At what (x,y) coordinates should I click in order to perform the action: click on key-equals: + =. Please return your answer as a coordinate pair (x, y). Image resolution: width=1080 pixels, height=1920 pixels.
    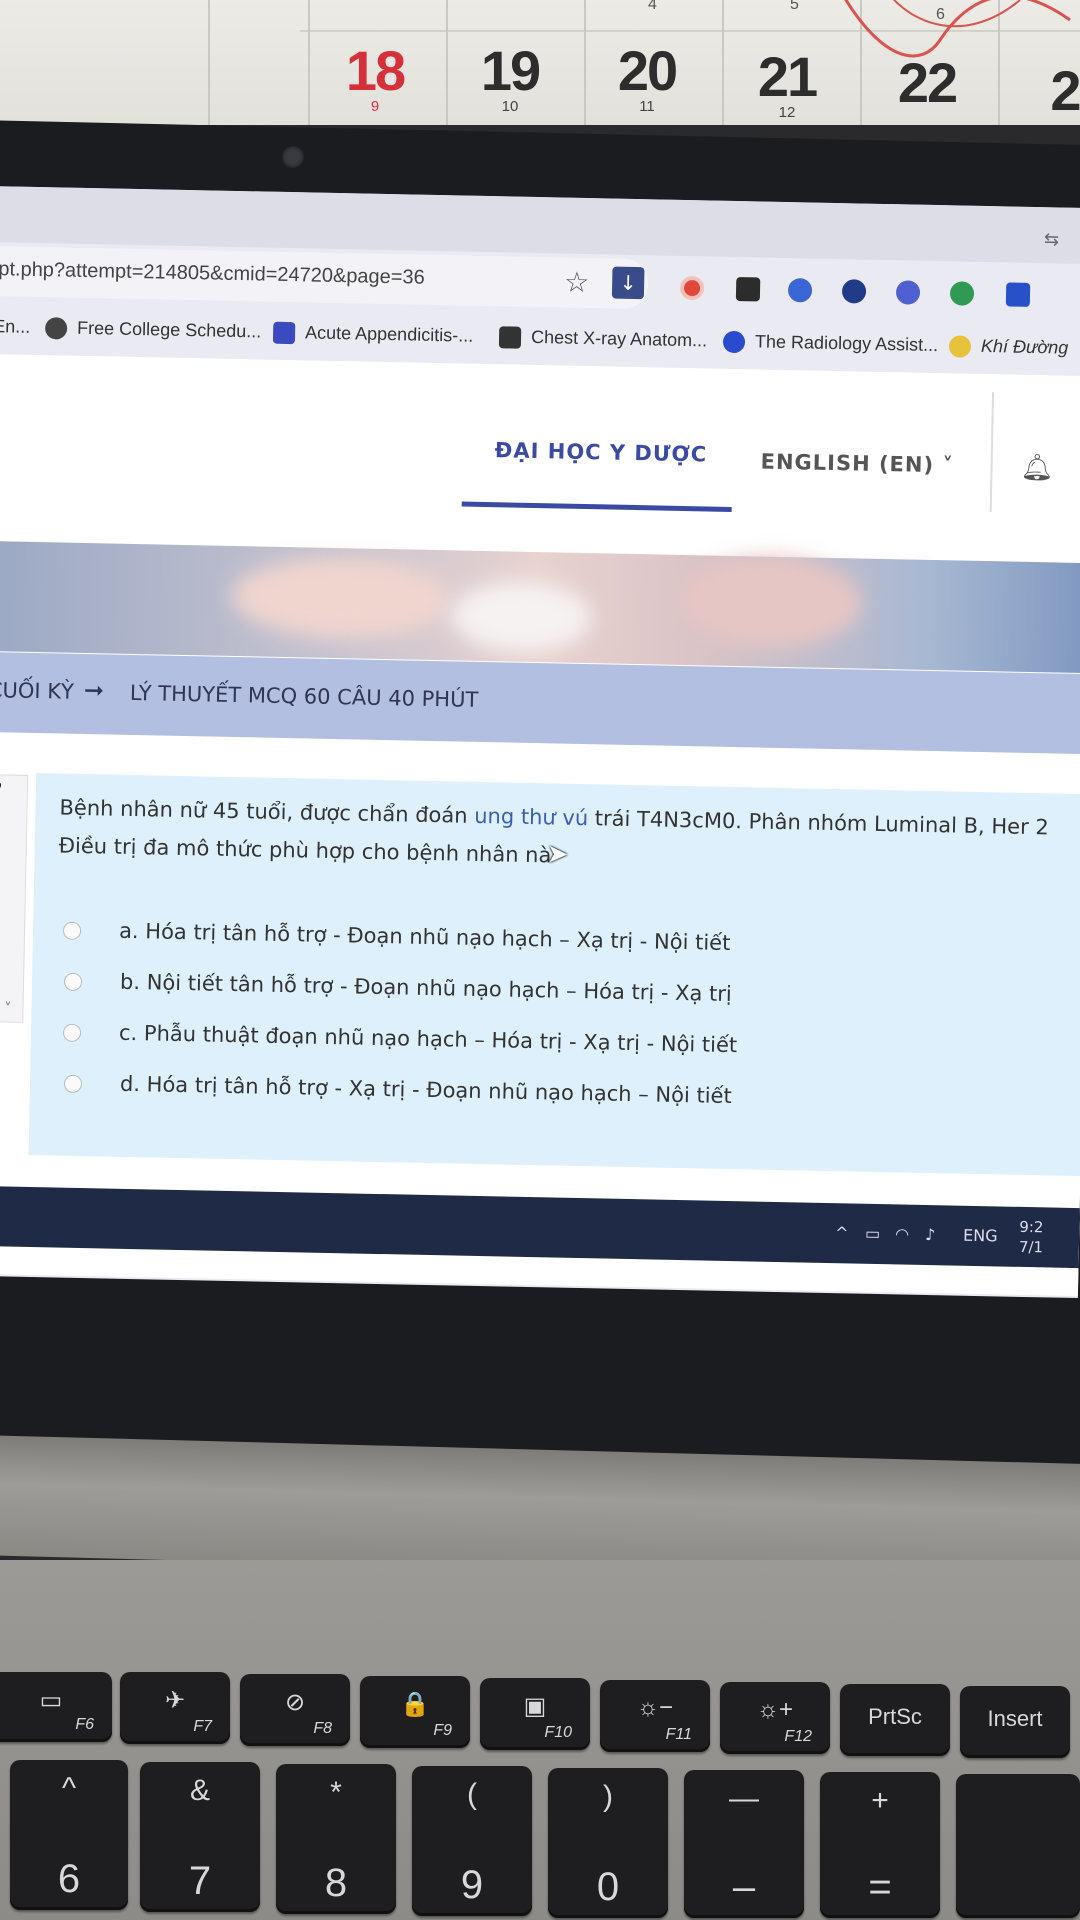
    Looking at the image, I should click on (880, 1845).